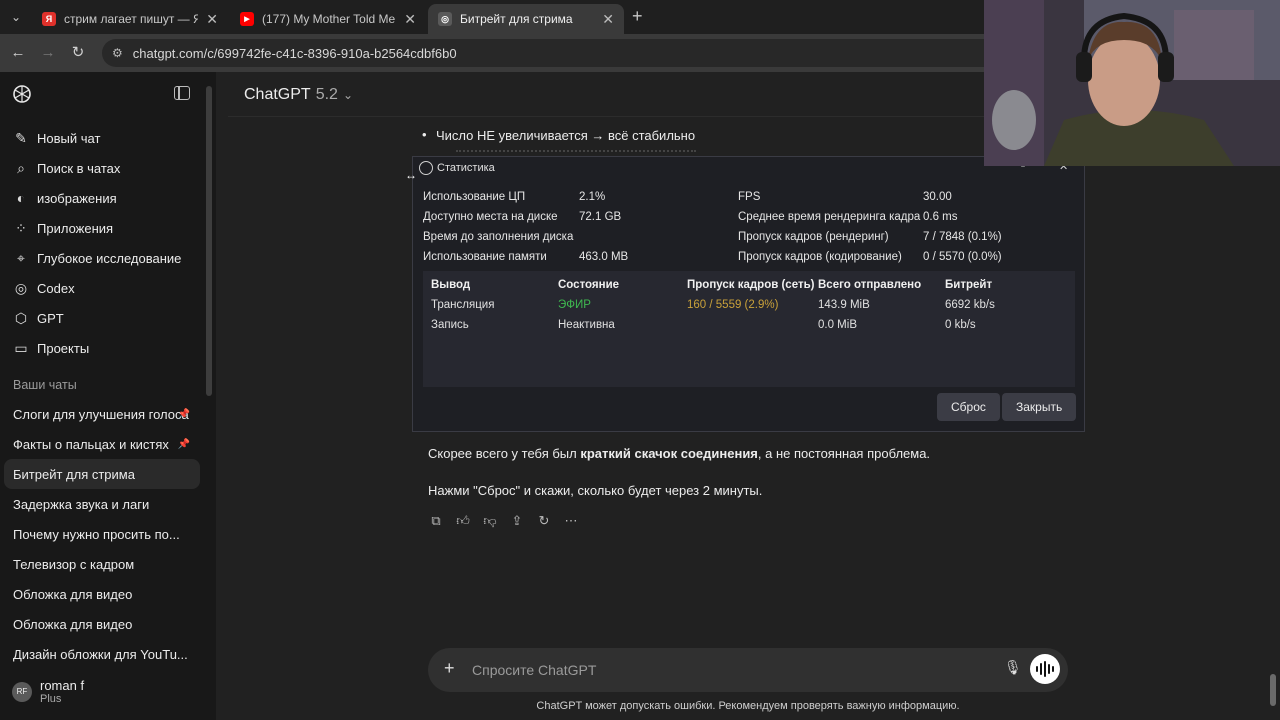 The height and width of the screenshot is (720, 1280). Describe the element at coordinates (79, 168) in the screenshot. I see `sidebar-item-label: Поиск в чатах` at that location.